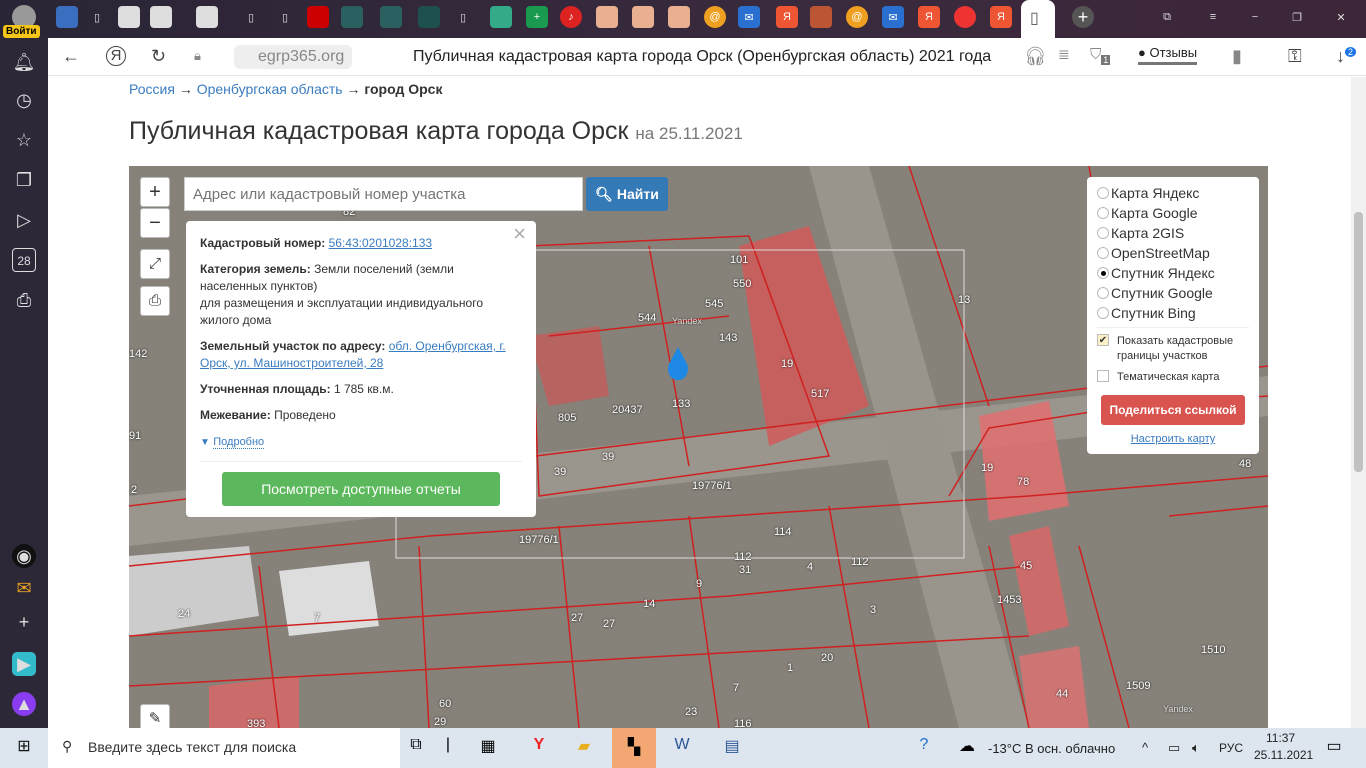 This screenshot has width=1366, height=768. Describe the element at coordinates (1297, 17) in the screenshot. I see `maximize-button: ❐` at that location.